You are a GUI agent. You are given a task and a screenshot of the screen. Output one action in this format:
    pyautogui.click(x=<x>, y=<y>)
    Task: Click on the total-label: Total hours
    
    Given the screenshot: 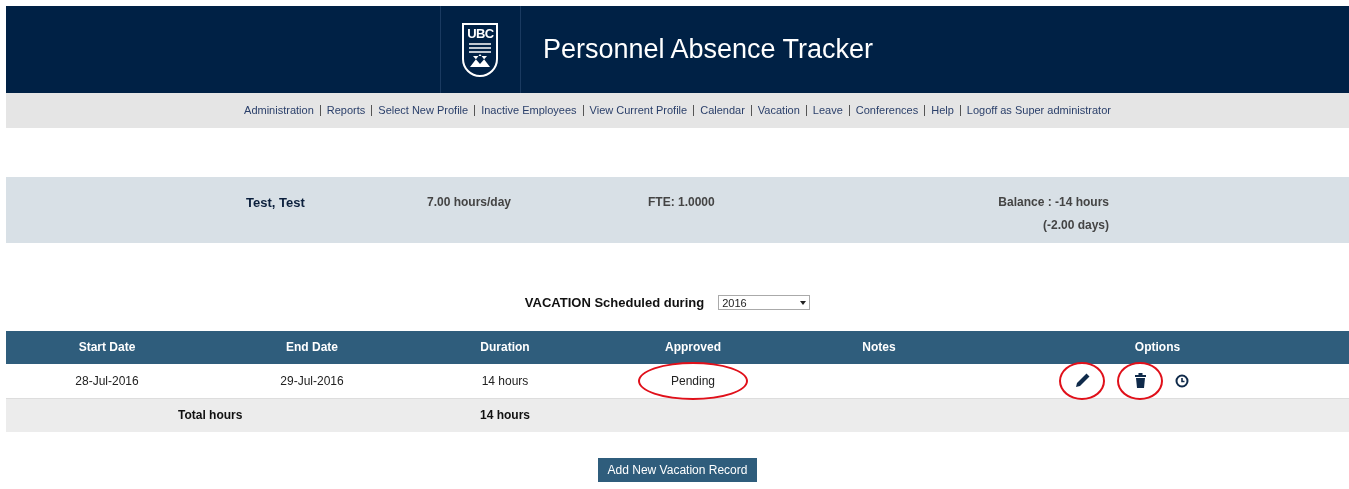 What is the action you would take?
    pyautogui.click(x=210, y=415)
    